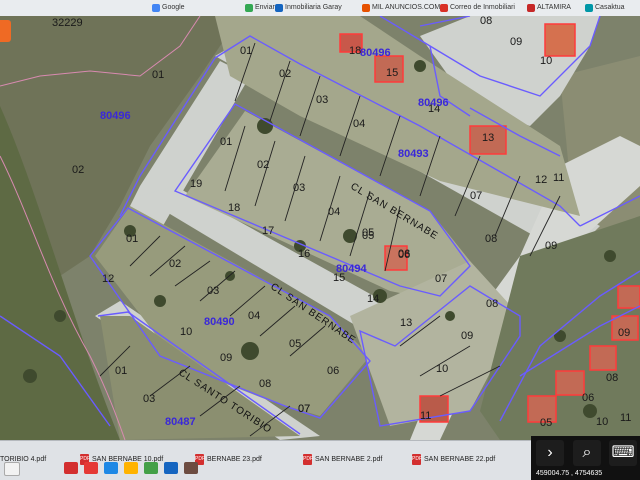  Describe the element at coordinates (392, 73) in the screenshot. I see `parcel-number: 15` at that location.